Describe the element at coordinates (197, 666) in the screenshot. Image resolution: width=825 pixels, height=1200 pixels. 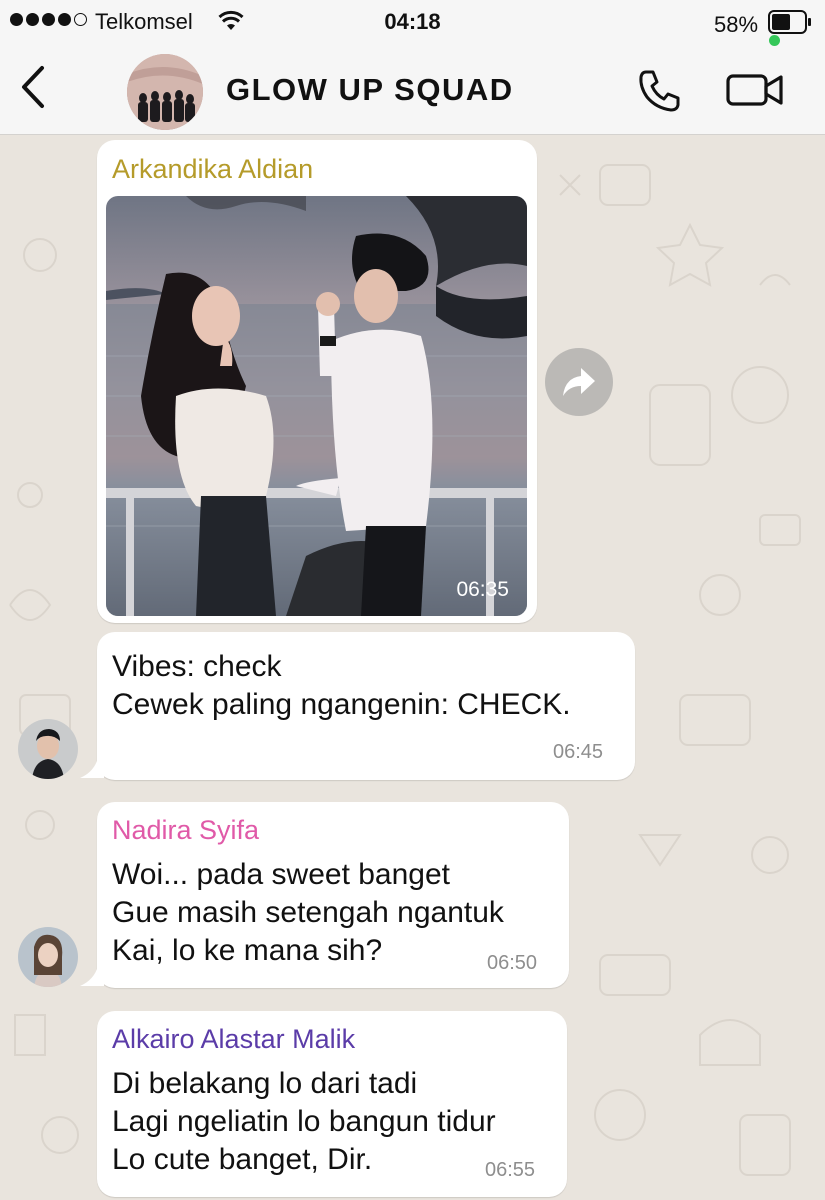
I see `message-line: Vibes: check` at that location.